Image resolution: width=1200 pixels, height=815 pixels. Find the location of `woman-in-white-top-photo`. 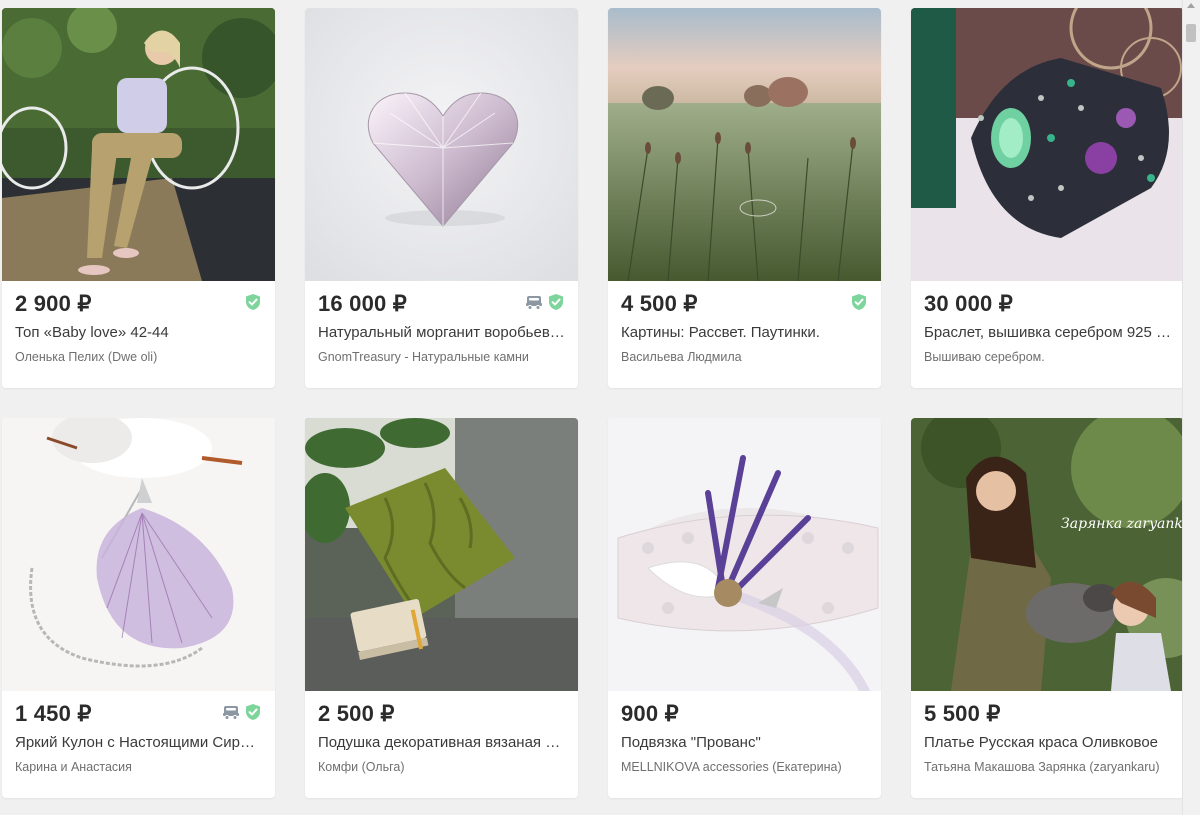

woman-in-white-top-photo is located at coordinates (138, 144).